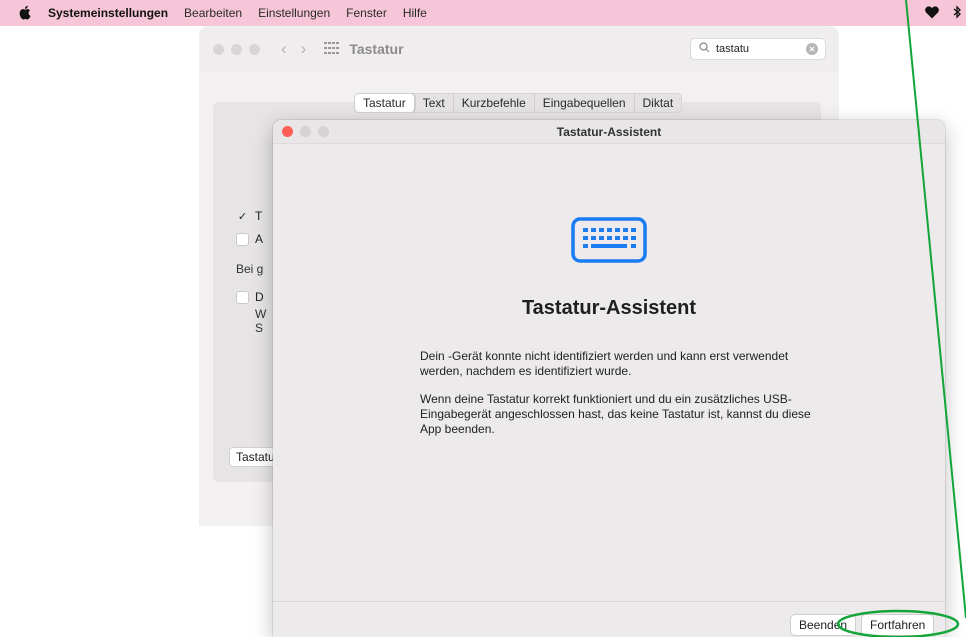 The width and height of the screenshot is (966, 637). Describe the element at coordinates (259, 328) in the screenshot. I see `pref-description: S` at that location.